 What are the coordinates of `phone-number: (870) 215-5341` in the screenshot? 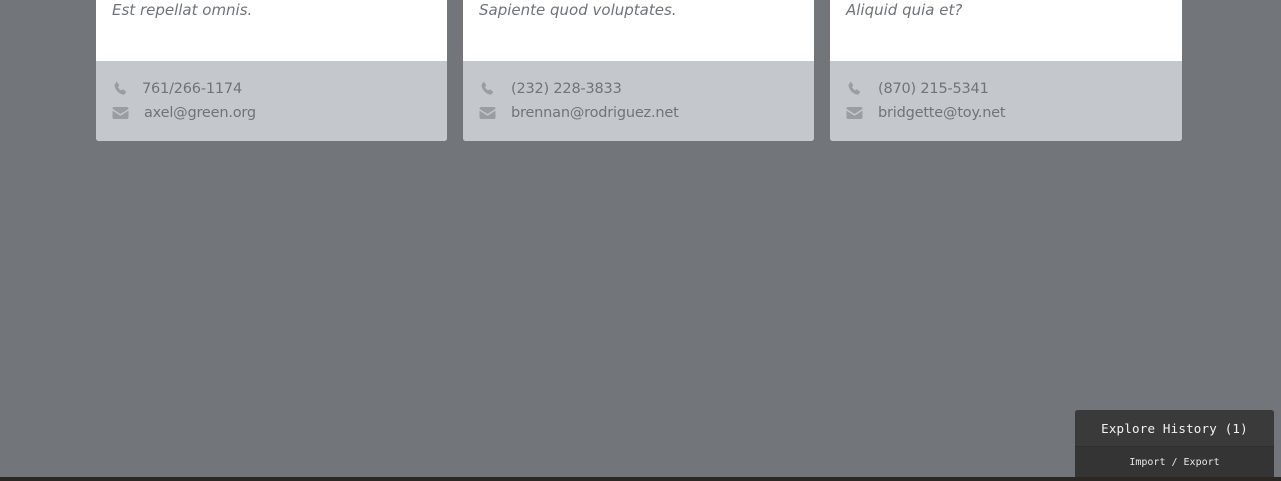 It's located at (933, 89).